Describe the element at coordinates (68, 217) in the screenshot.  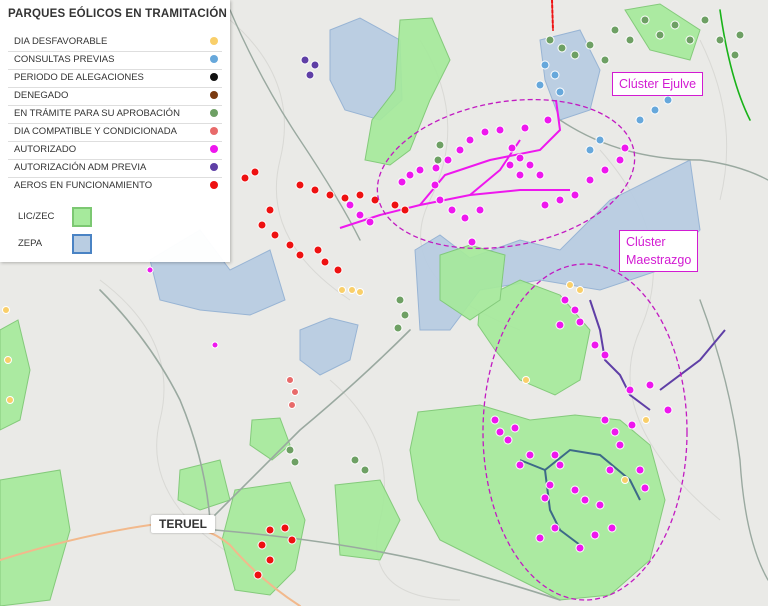
I see `legend-area-lic-zec: LIC/ZEC` at that location.